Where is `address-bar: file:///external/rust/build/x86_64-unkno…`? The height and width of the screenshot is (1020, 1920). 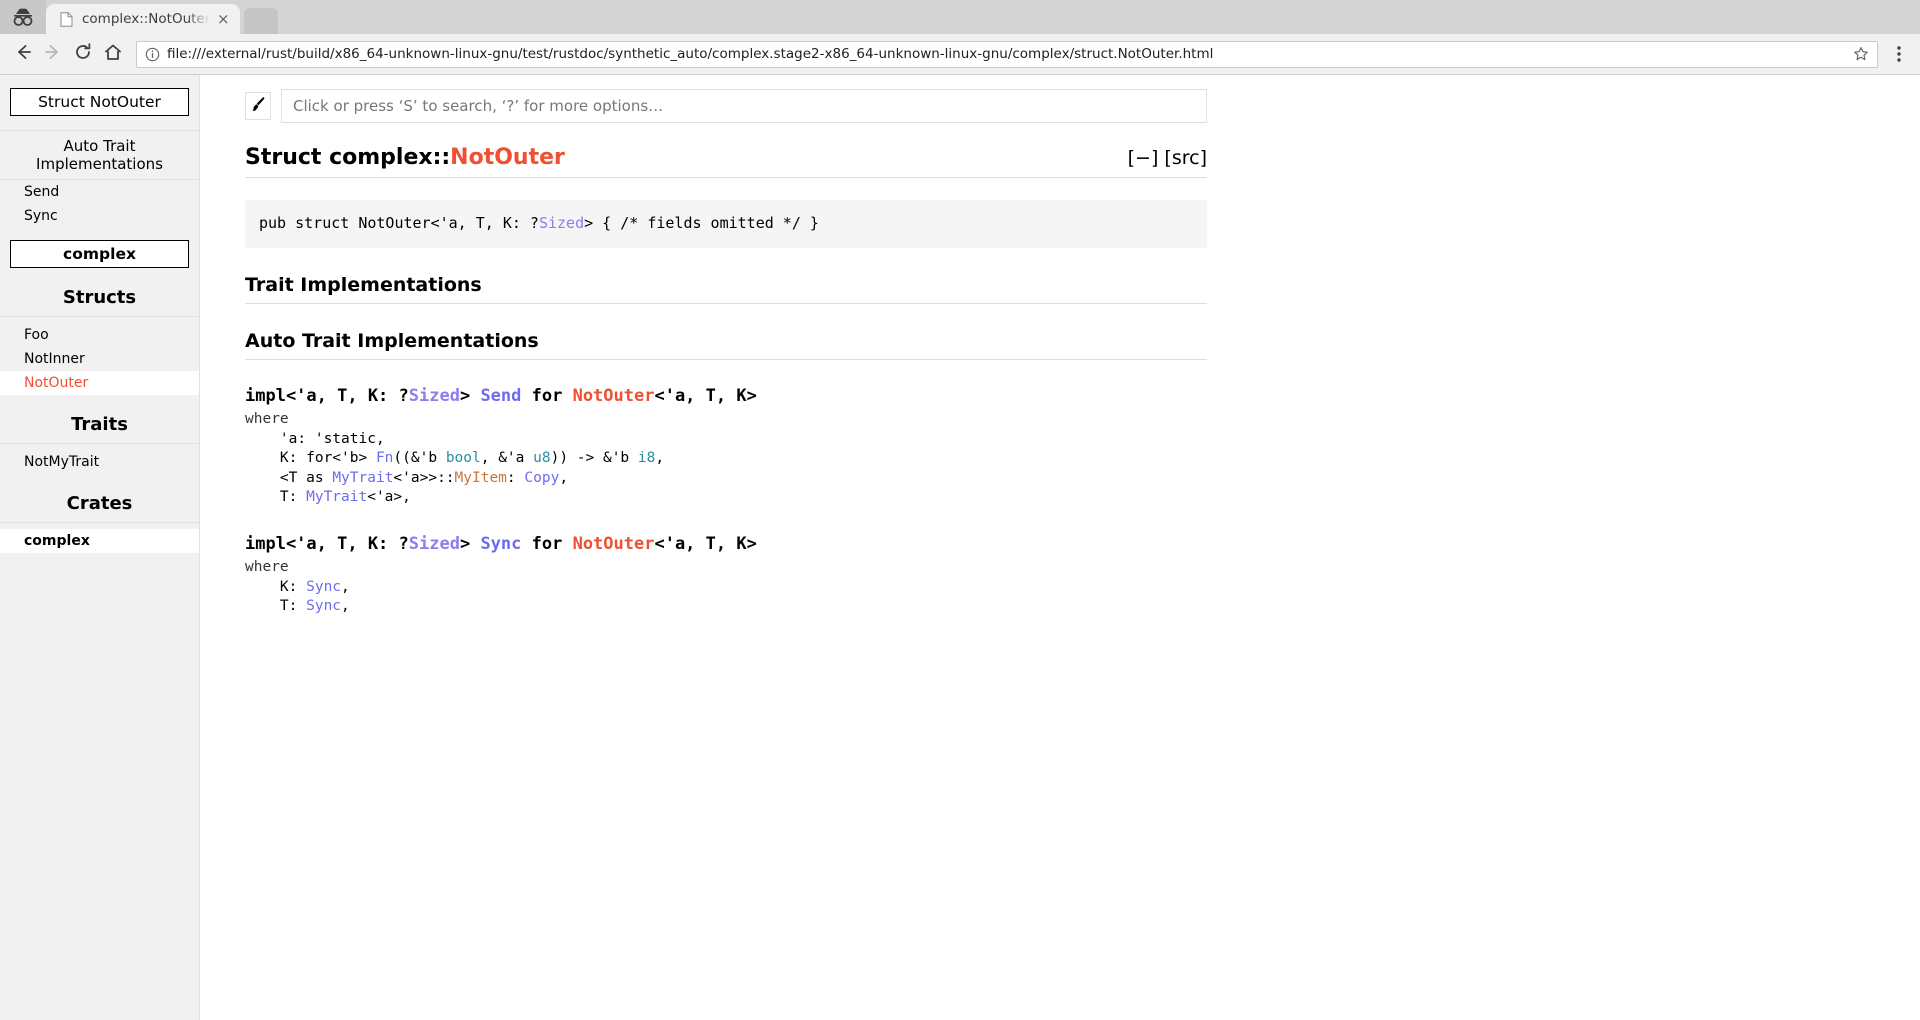
address-bar: file:///external/rust/build/x86_64-unkno… is located at coordinates (1007, 54).